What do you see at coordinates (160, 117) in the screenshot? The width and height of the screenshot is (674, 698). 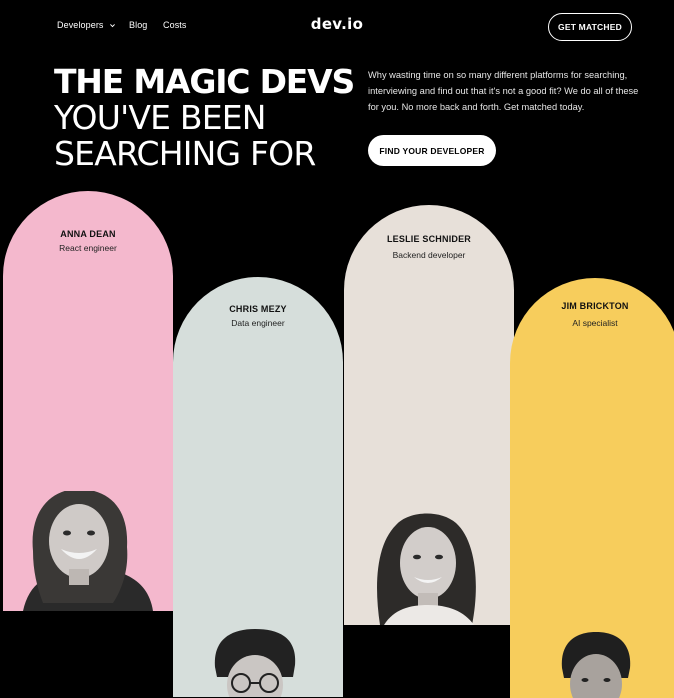 I see `headline-line-2: YOU'VE BEEN` at bounding box center [160, 117].